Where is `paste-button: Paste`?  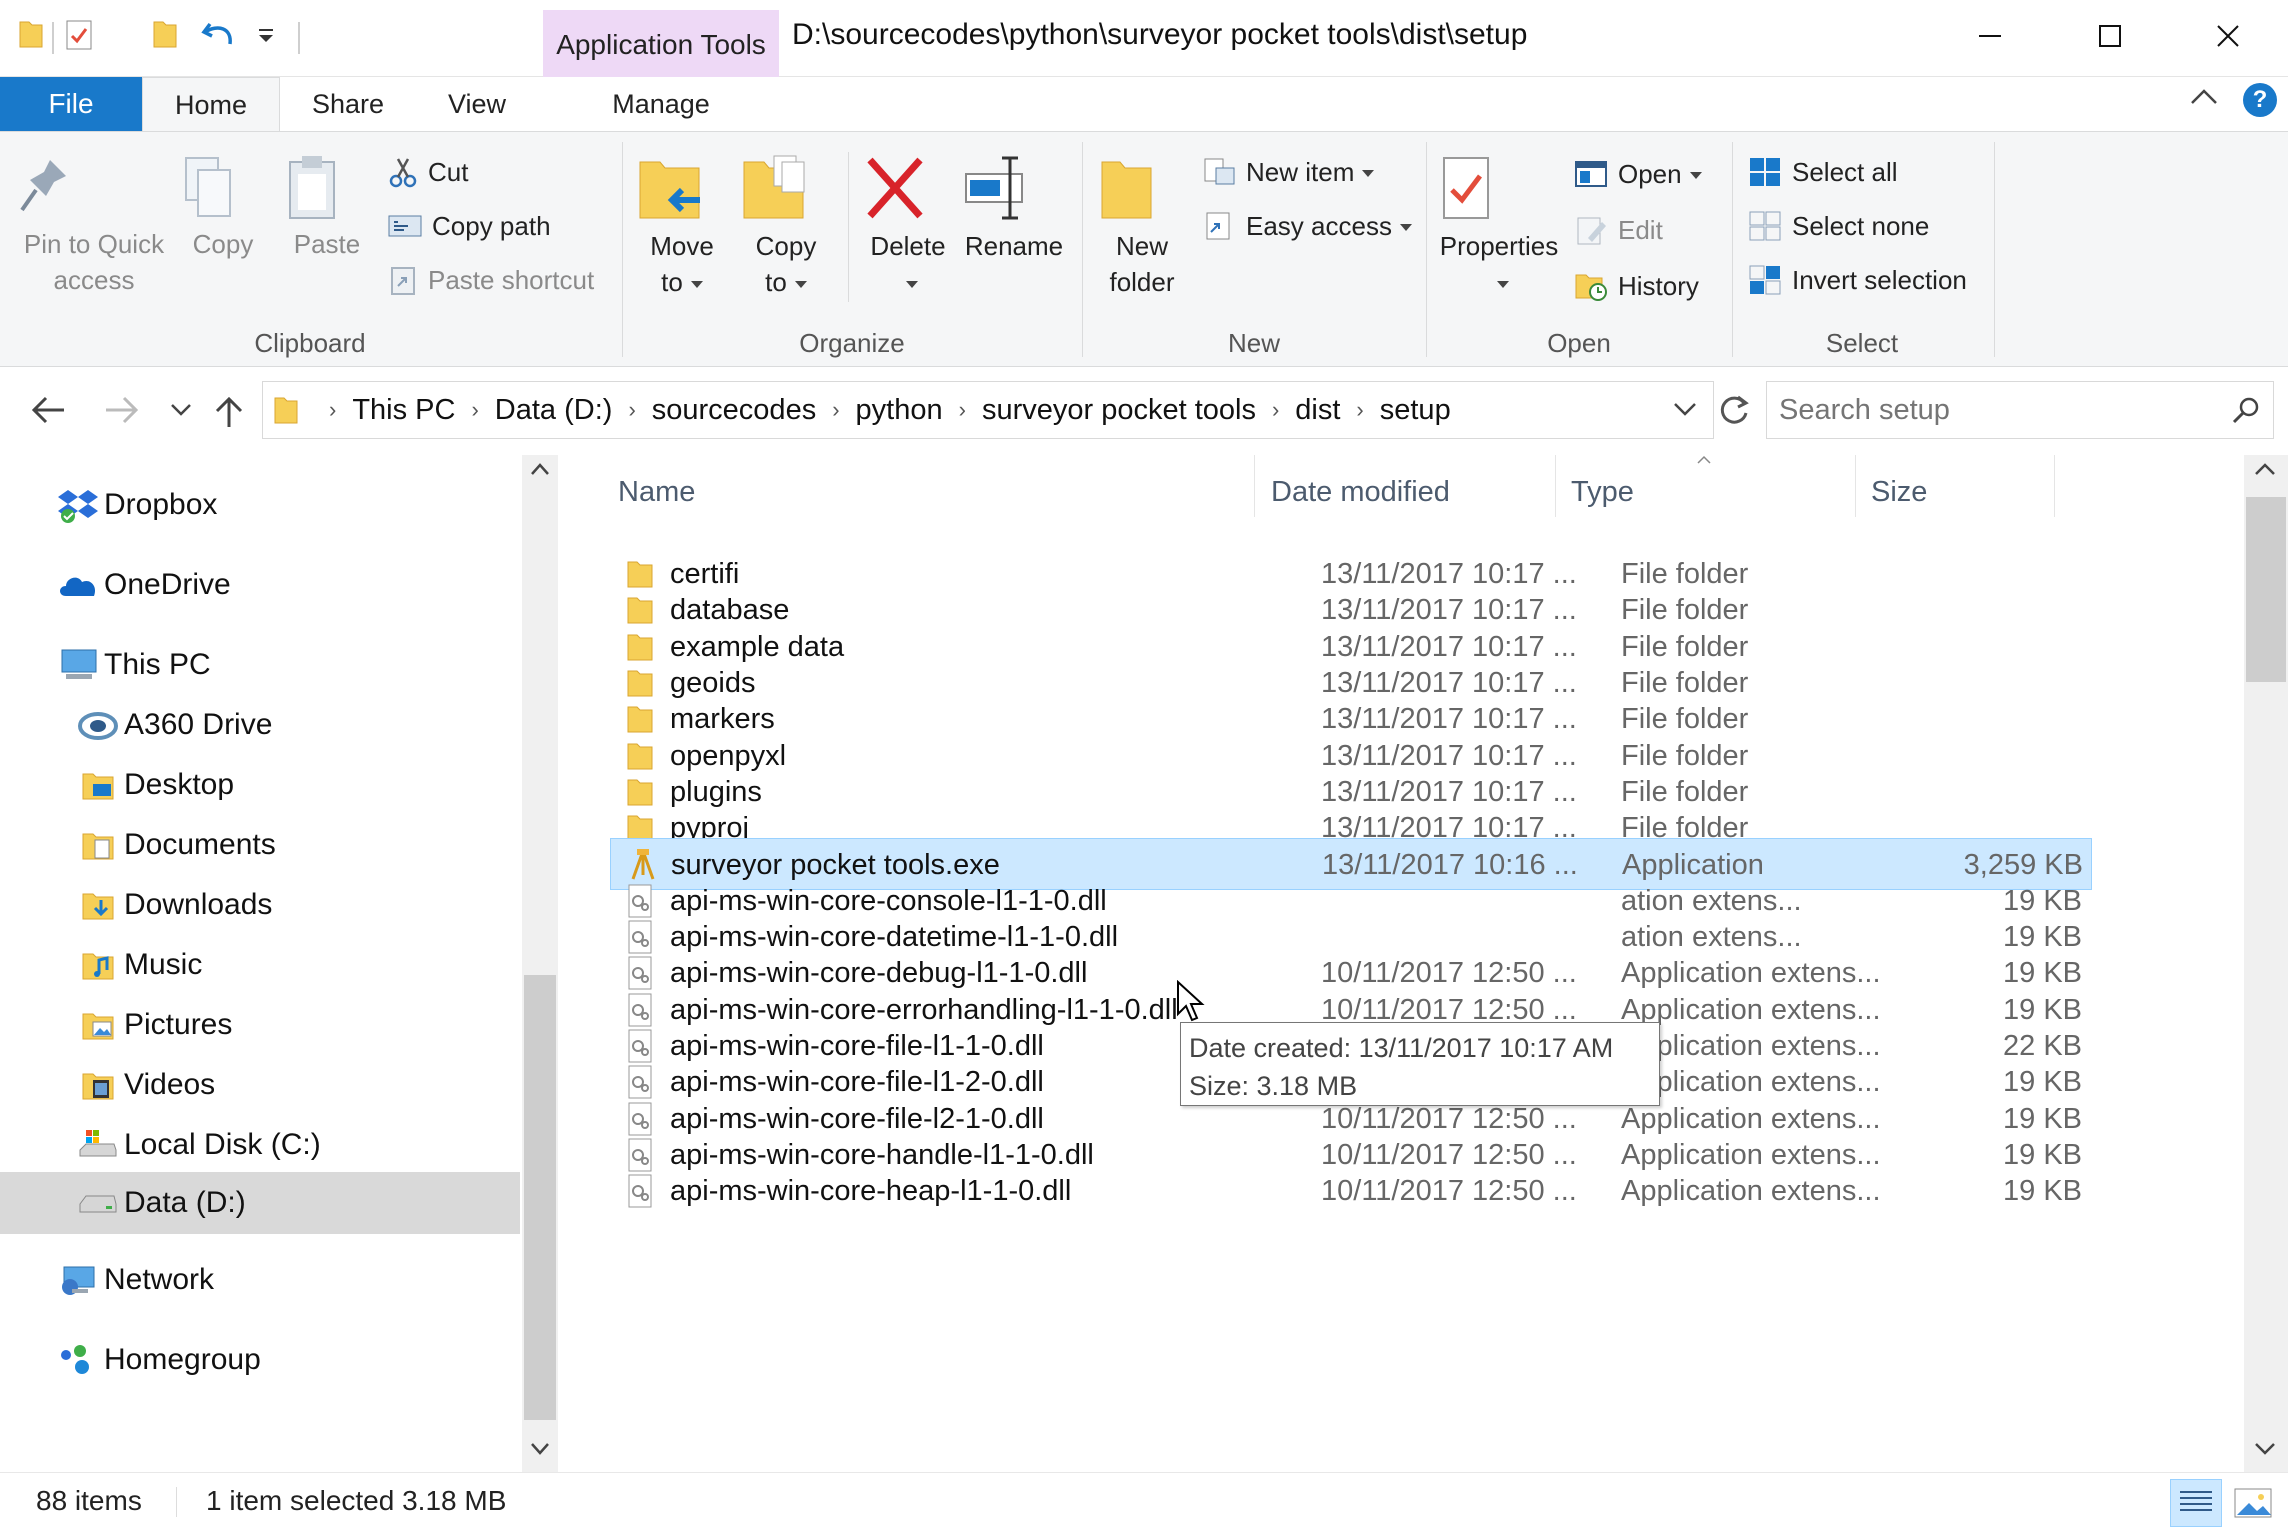 paste-button: Paste is located at coordinates (327, 207).